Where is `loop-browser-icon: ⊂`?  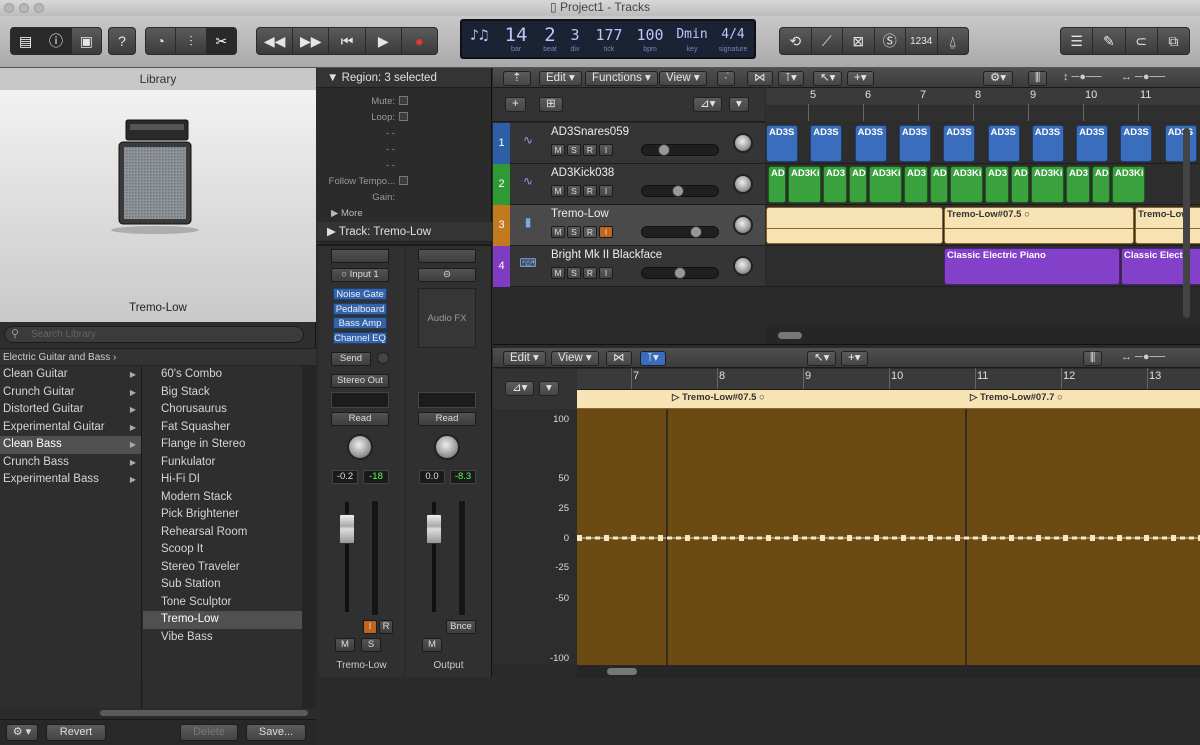
loop-browser-icon: ⊂ is located at coordinates (1142, 41).